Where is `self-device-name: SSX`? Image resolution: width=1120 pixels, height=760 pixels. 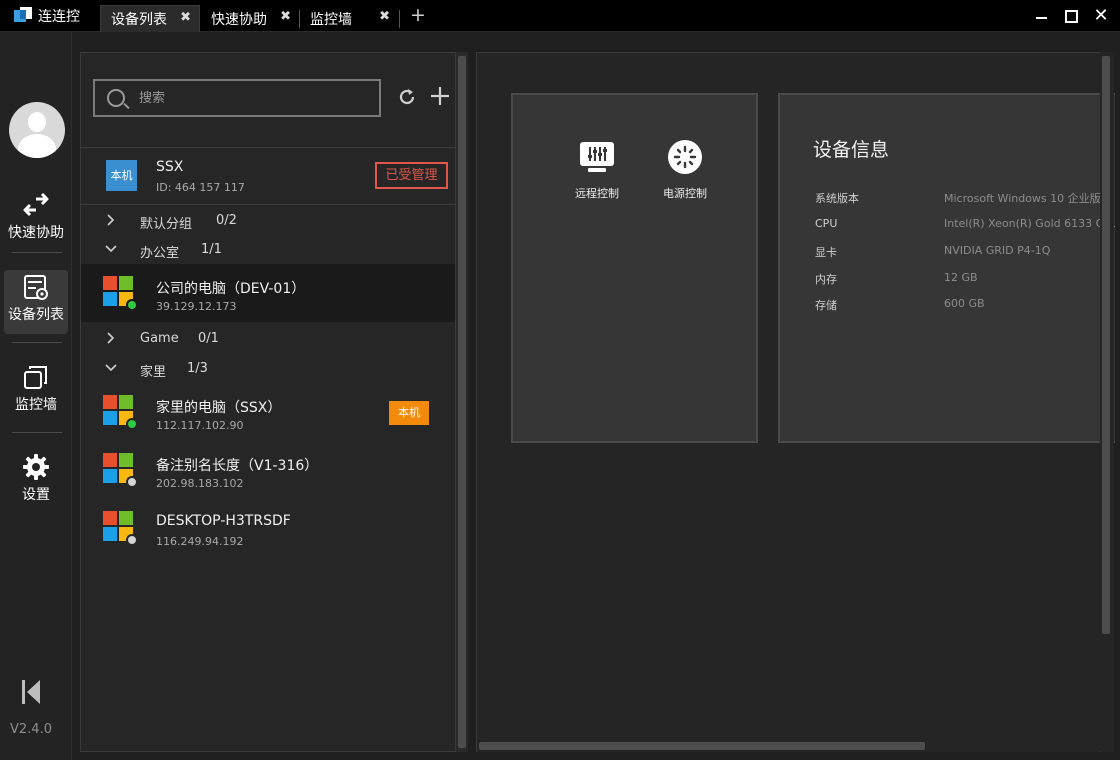 self-device-name: SSX is located at coordinates (170, 167).